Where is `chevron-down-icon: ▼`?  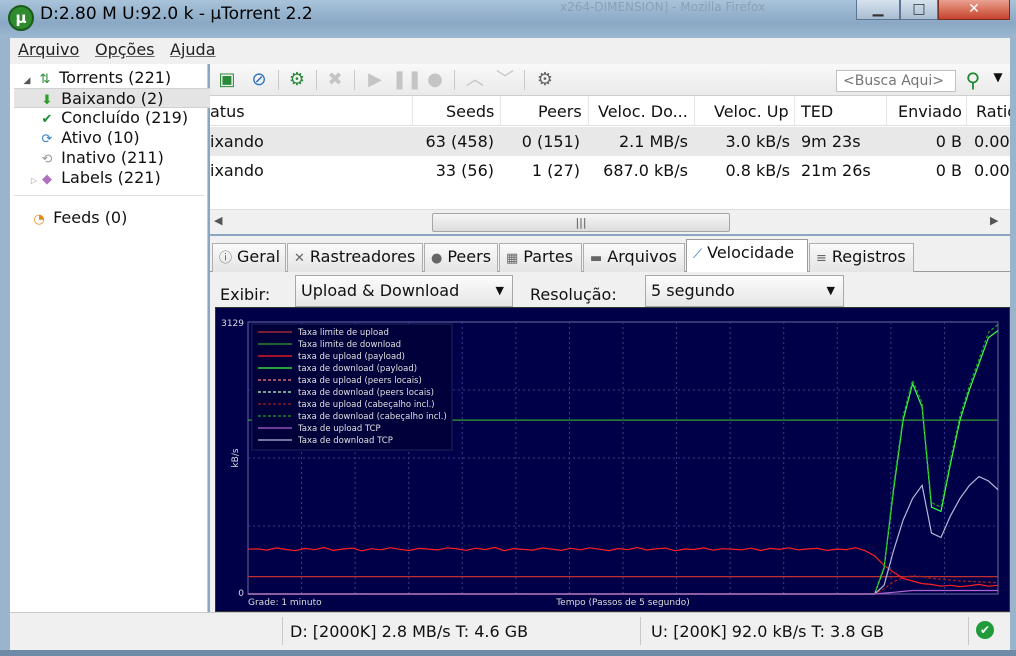
chevron-down-icon: ▼ is located at coordinates (998, 77).